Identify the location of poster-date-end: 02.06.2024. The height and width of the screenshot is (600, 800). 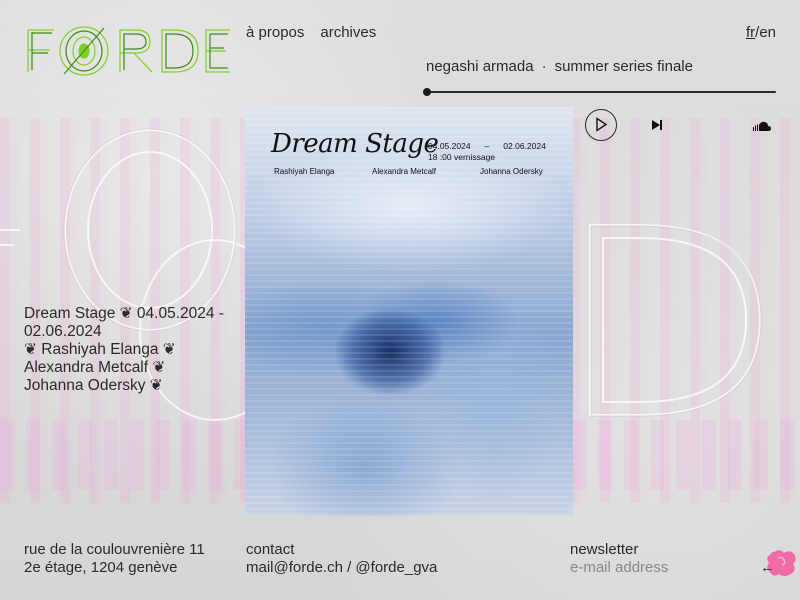
(524, 146).